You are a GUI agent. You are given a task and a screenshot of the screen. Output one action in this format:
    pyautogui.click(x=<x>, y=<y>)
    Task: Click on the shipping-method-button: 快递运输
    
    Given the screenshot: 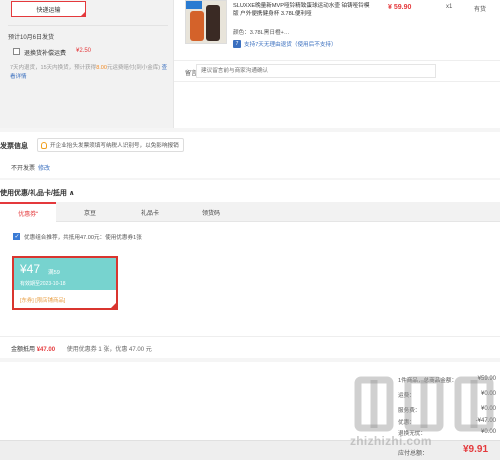 What is the action you would take?
    pyautogui.click(x=48, y=9)
    